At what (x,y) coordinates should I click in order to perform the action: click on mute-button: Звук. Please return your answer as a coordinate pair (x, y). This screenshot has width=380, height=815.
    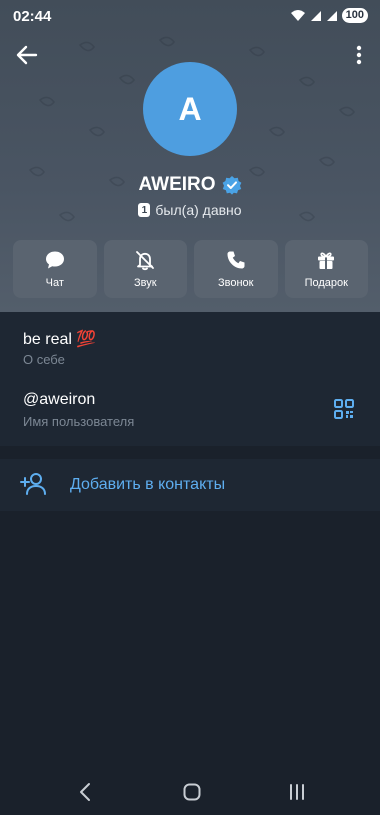
    Looking at the image, I should click on (145, 269).